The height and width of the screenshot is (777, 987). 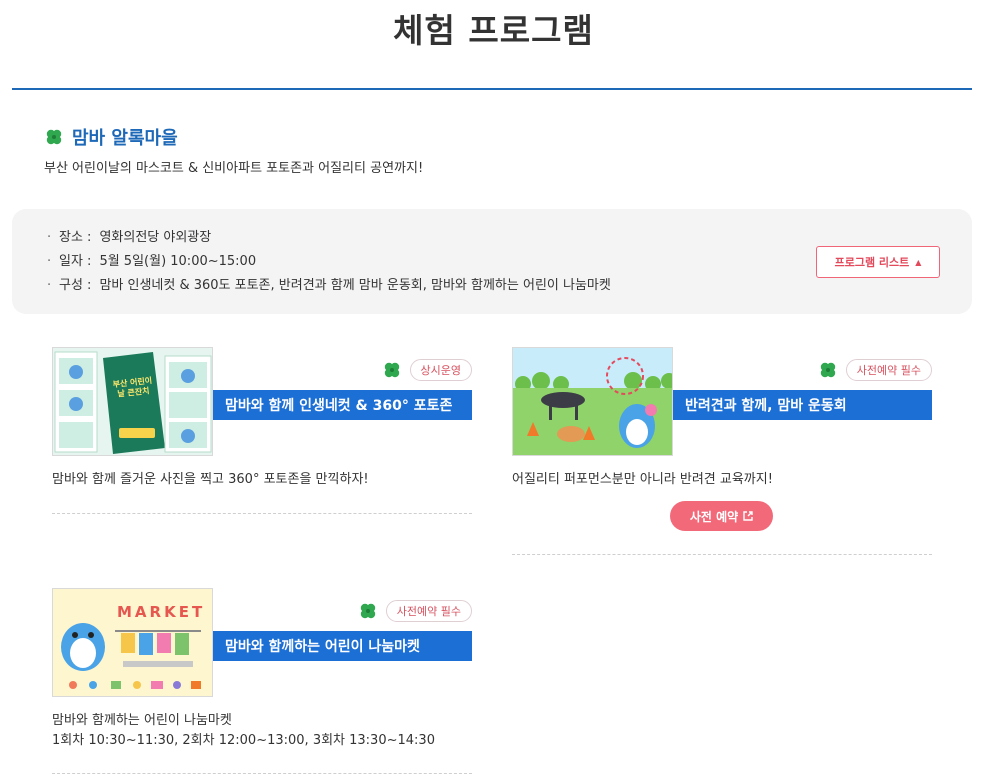 I want to click on reserve-button: 사전 예약, so click(x=721, y=516).